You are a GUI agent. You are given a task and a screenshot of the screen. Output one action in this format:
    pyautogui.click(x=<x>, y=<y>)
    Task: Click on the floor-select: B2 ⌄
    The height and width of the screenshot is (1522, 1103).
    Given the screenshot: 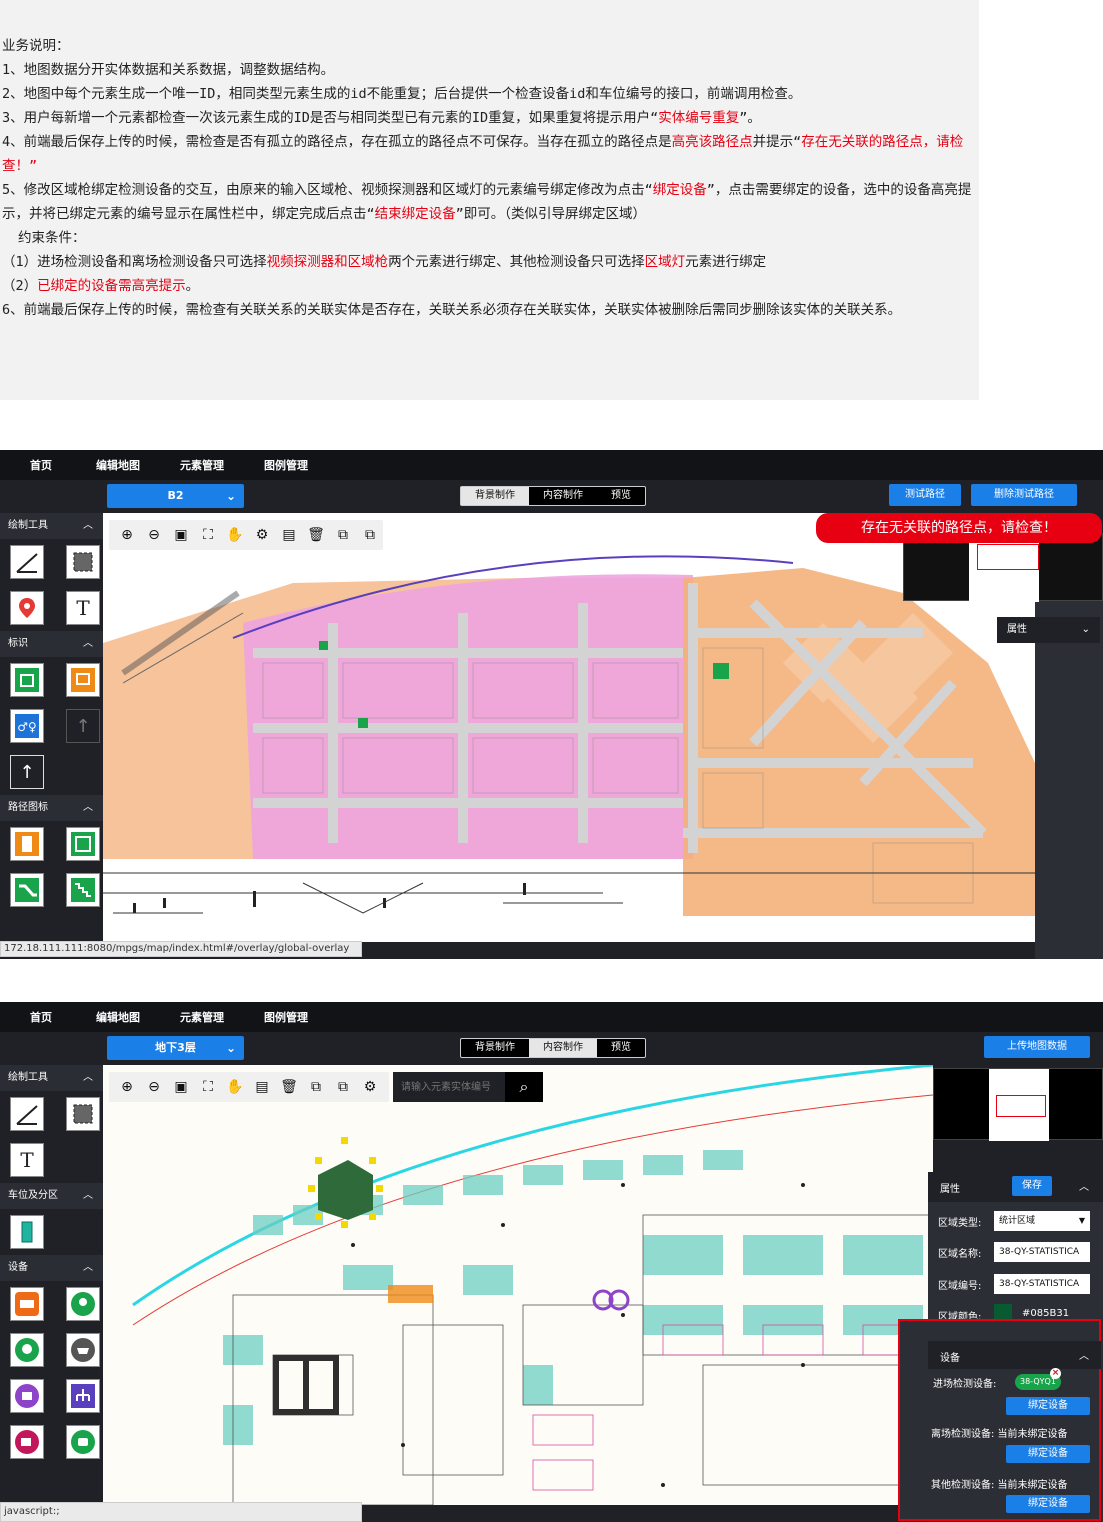 What is the action you would take?
    pyautogui.click(x=175, y=496)
    